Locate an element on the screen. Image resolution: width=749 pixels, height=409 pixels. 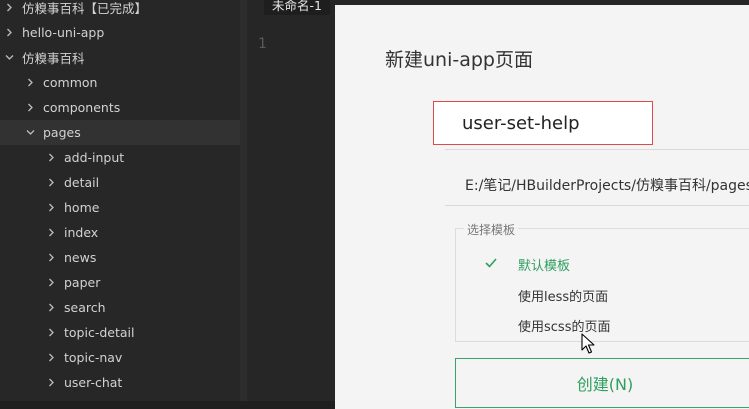
template-option-label: 使用scss的页面 is located at coordinates (564, 327).